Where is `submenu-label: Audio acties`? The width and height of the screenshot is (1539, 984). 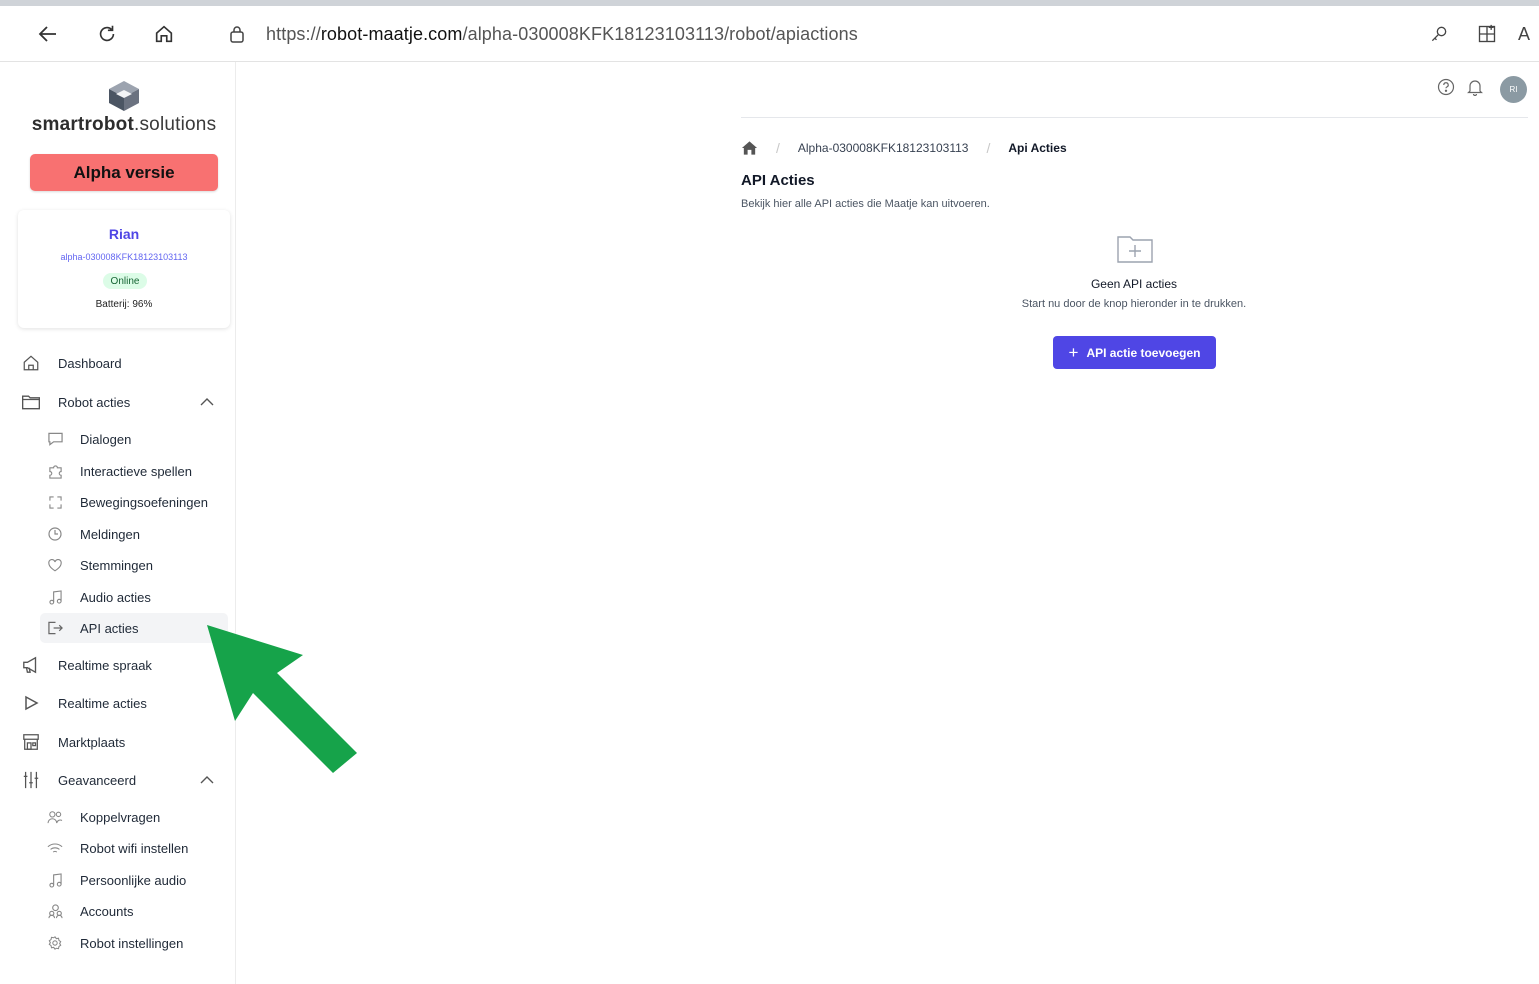 submenu-label: Audio acties is located at coordinates (115, 597).